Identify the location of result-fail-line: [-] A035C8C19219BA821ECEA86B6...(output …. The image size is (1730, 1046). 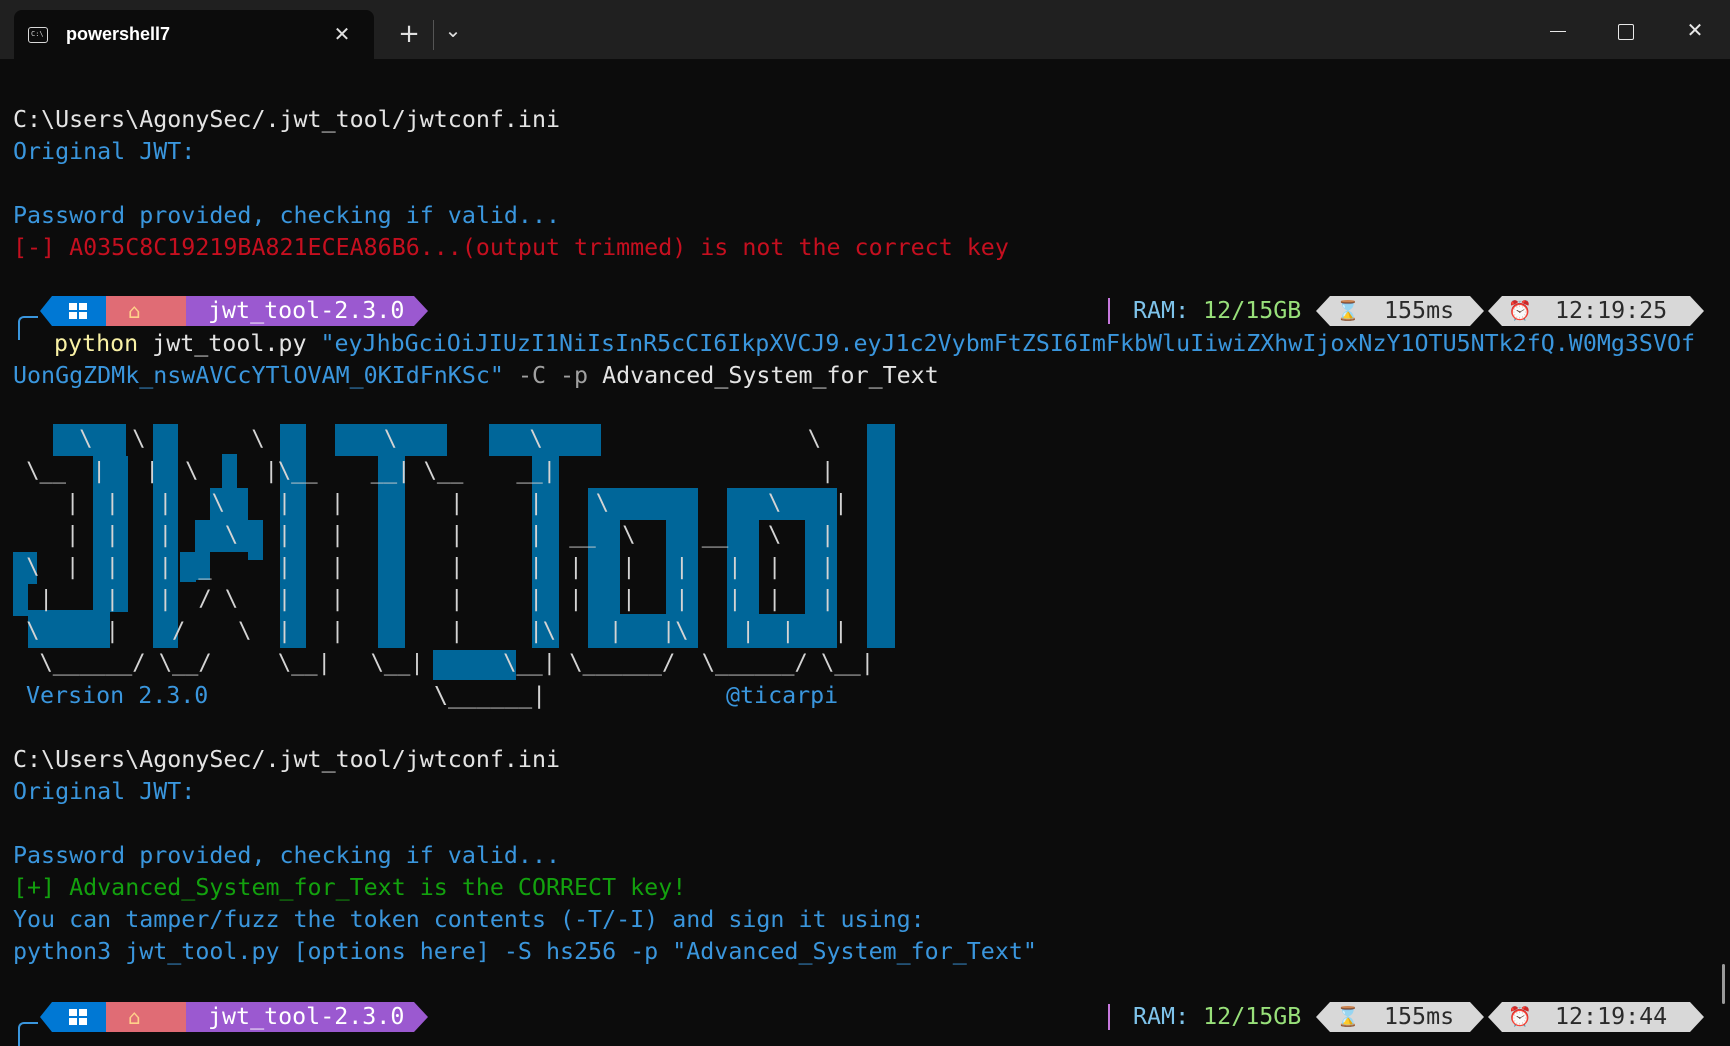
(511, 247).